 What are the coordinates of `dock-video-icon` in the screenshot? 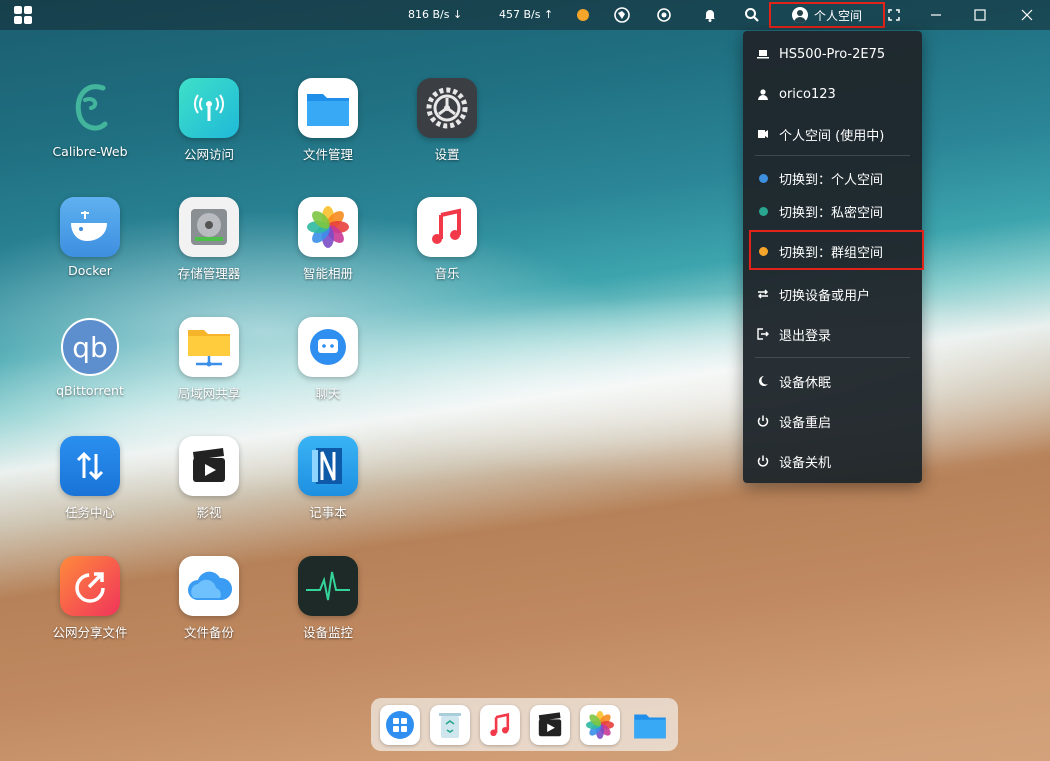 It's located at (549, 724).